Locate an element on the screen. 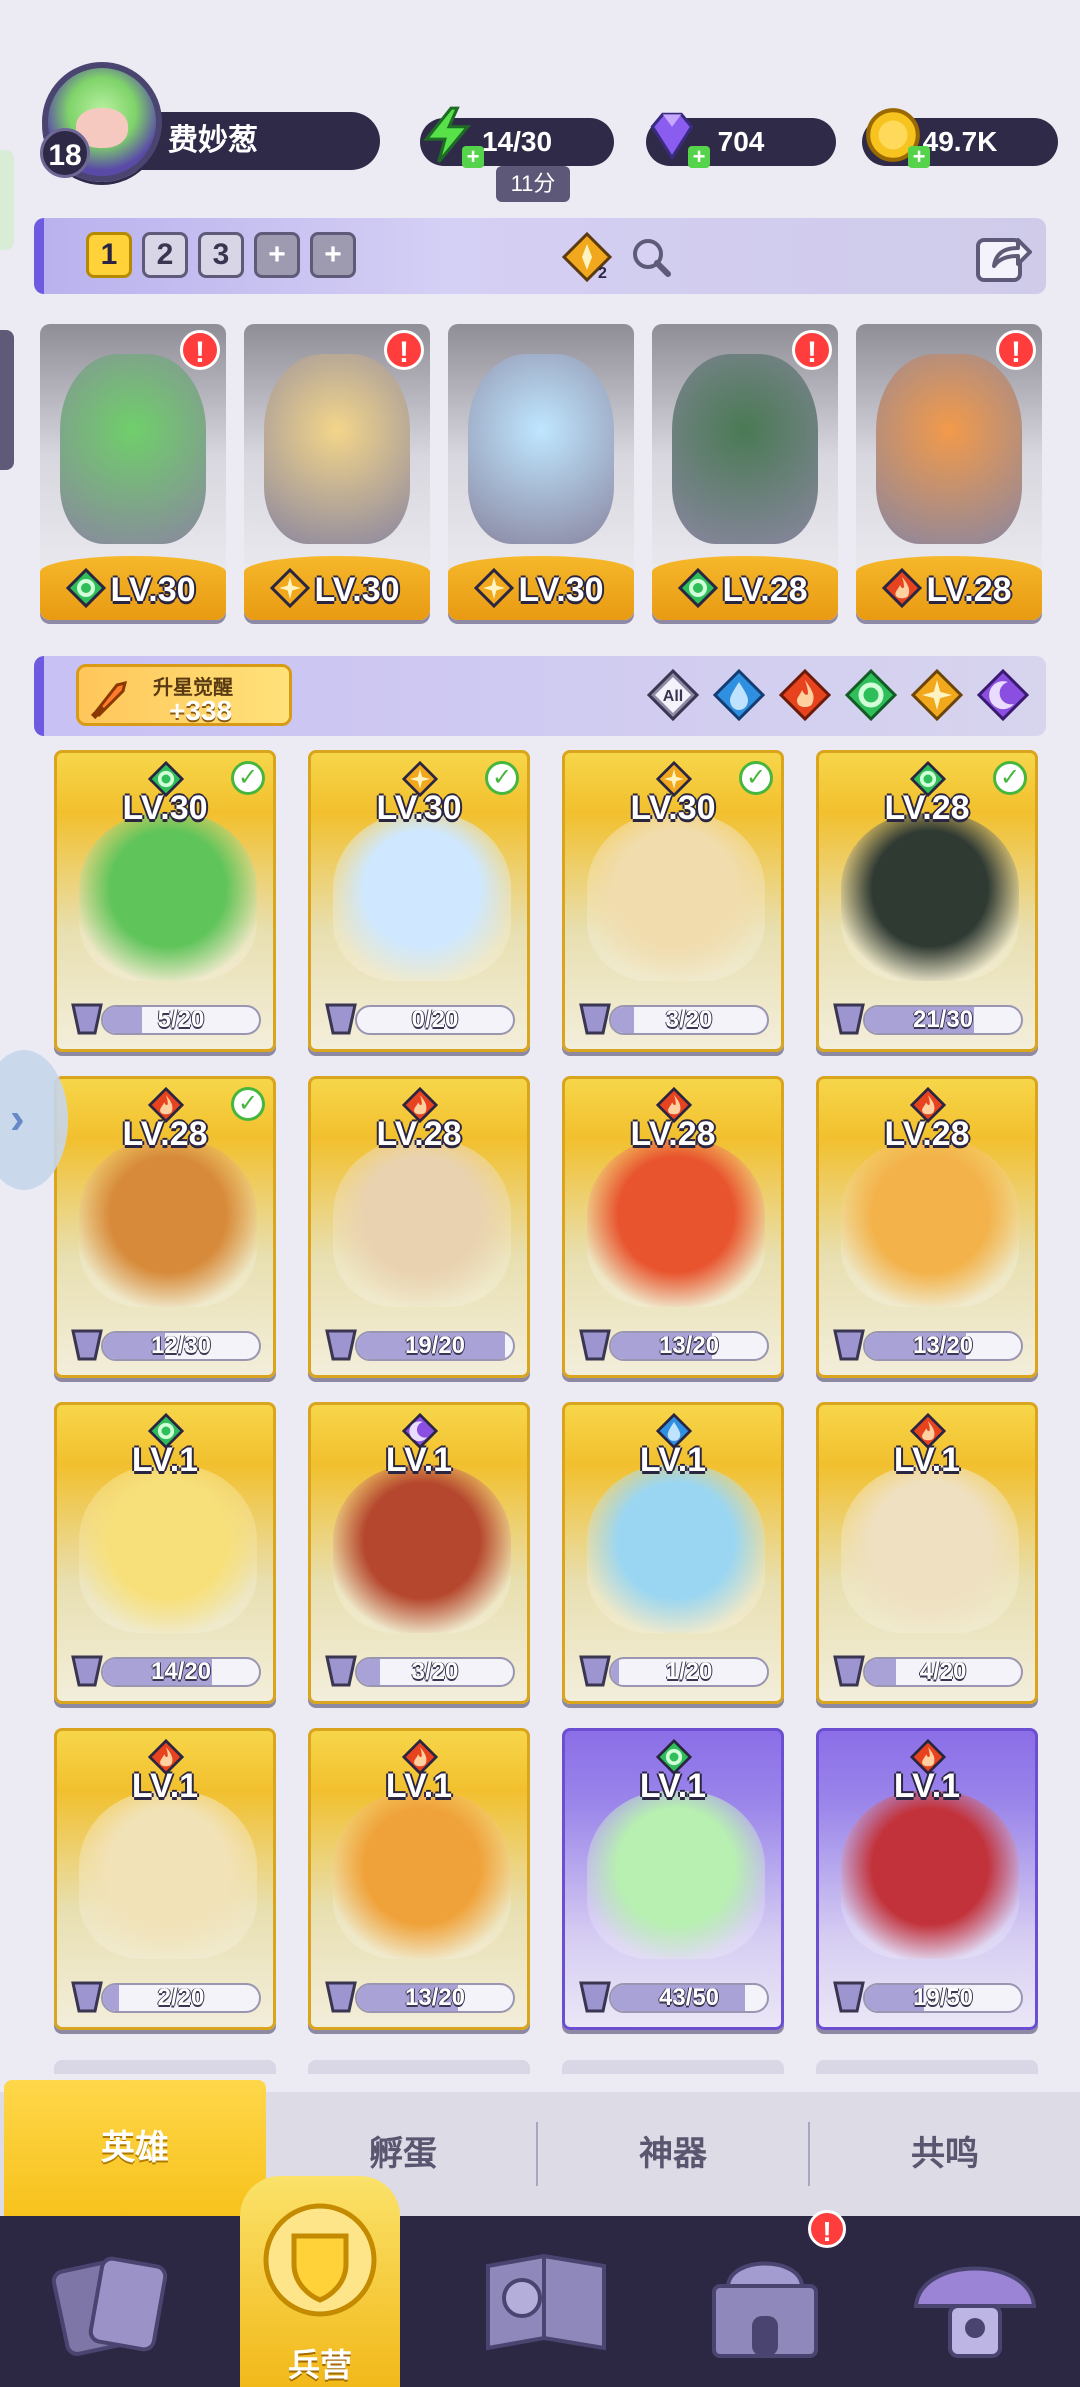  chevron-right-icon: › is located at coordinates (17, 1118).